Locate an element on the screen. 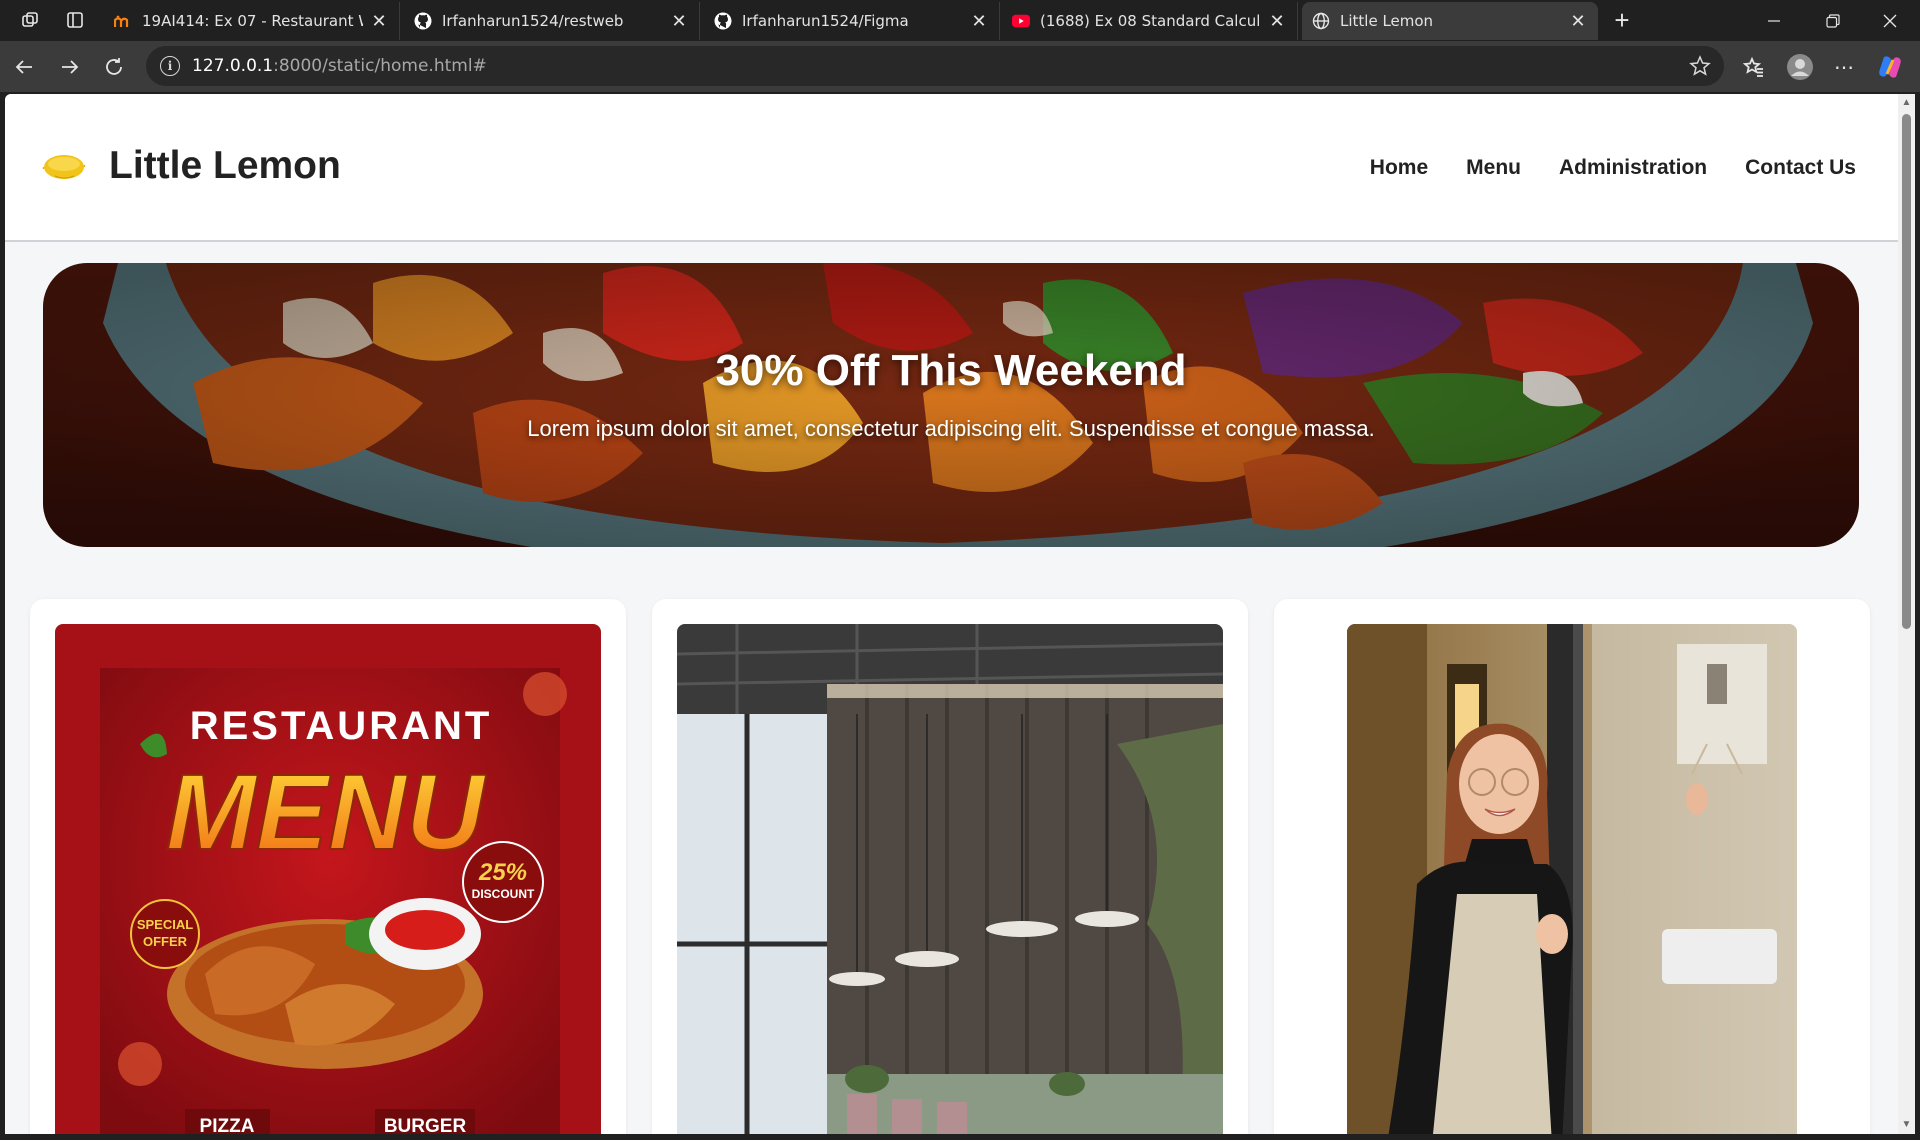 Image resolution: width=1920 pixels, height=1140 pixels. main-nav: Home Menu Administration Contact Us is located at coordinates (1613, 168).